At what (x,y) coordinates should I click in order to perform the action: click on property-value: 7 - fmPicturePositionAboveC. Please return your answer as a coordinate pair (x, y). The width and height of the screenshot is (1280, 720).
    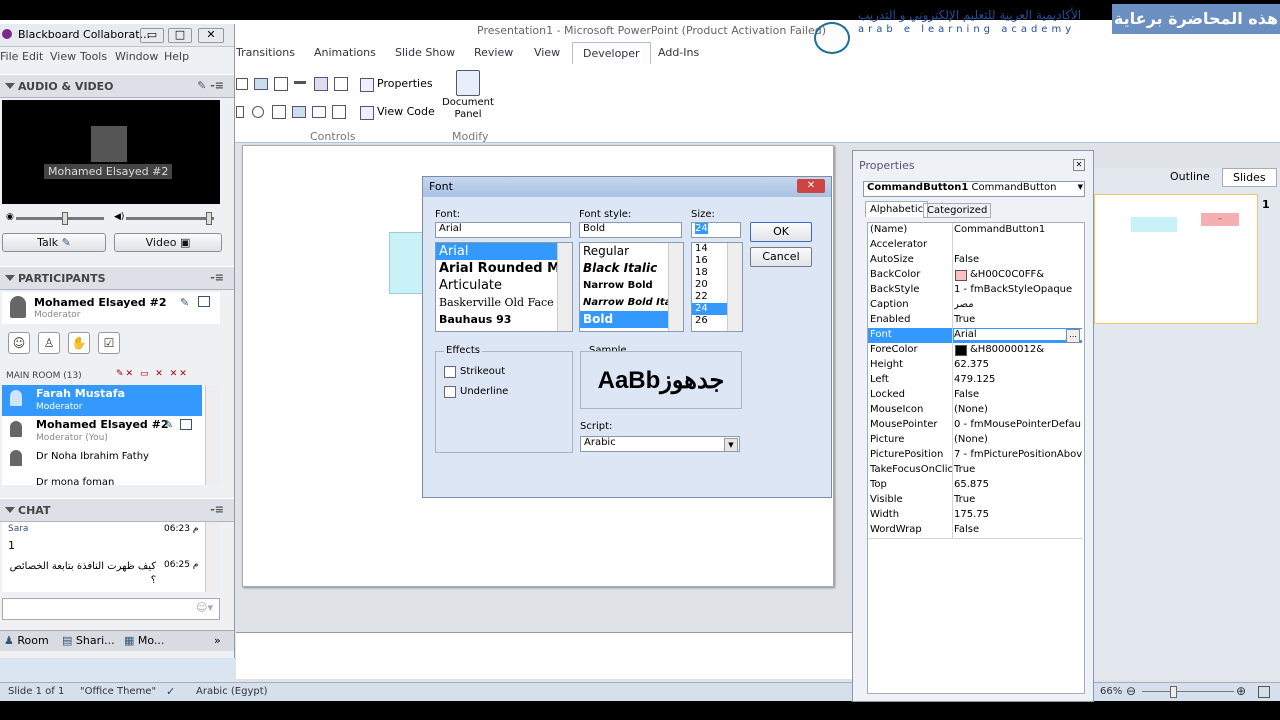
    Looking at the image, I should click on (1018, 454).